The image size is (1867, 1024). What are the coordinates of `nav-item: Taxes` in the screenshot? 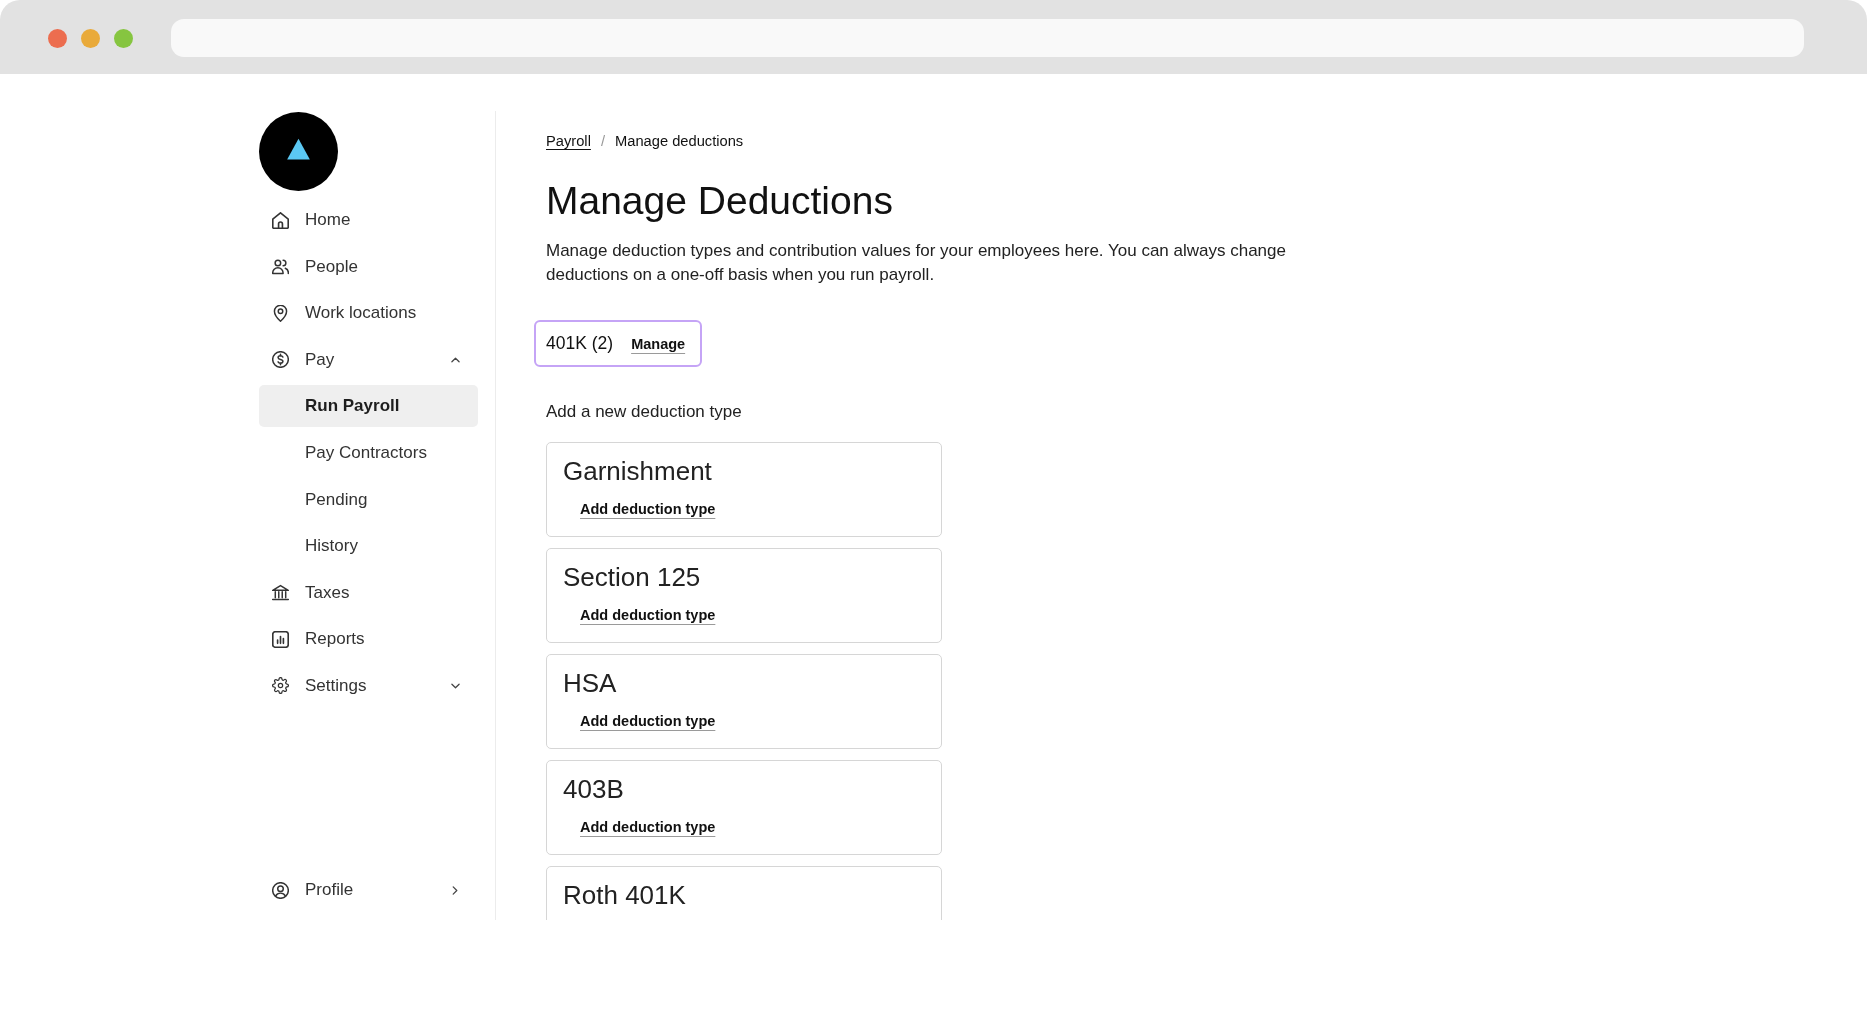 It's located at (368, 592).